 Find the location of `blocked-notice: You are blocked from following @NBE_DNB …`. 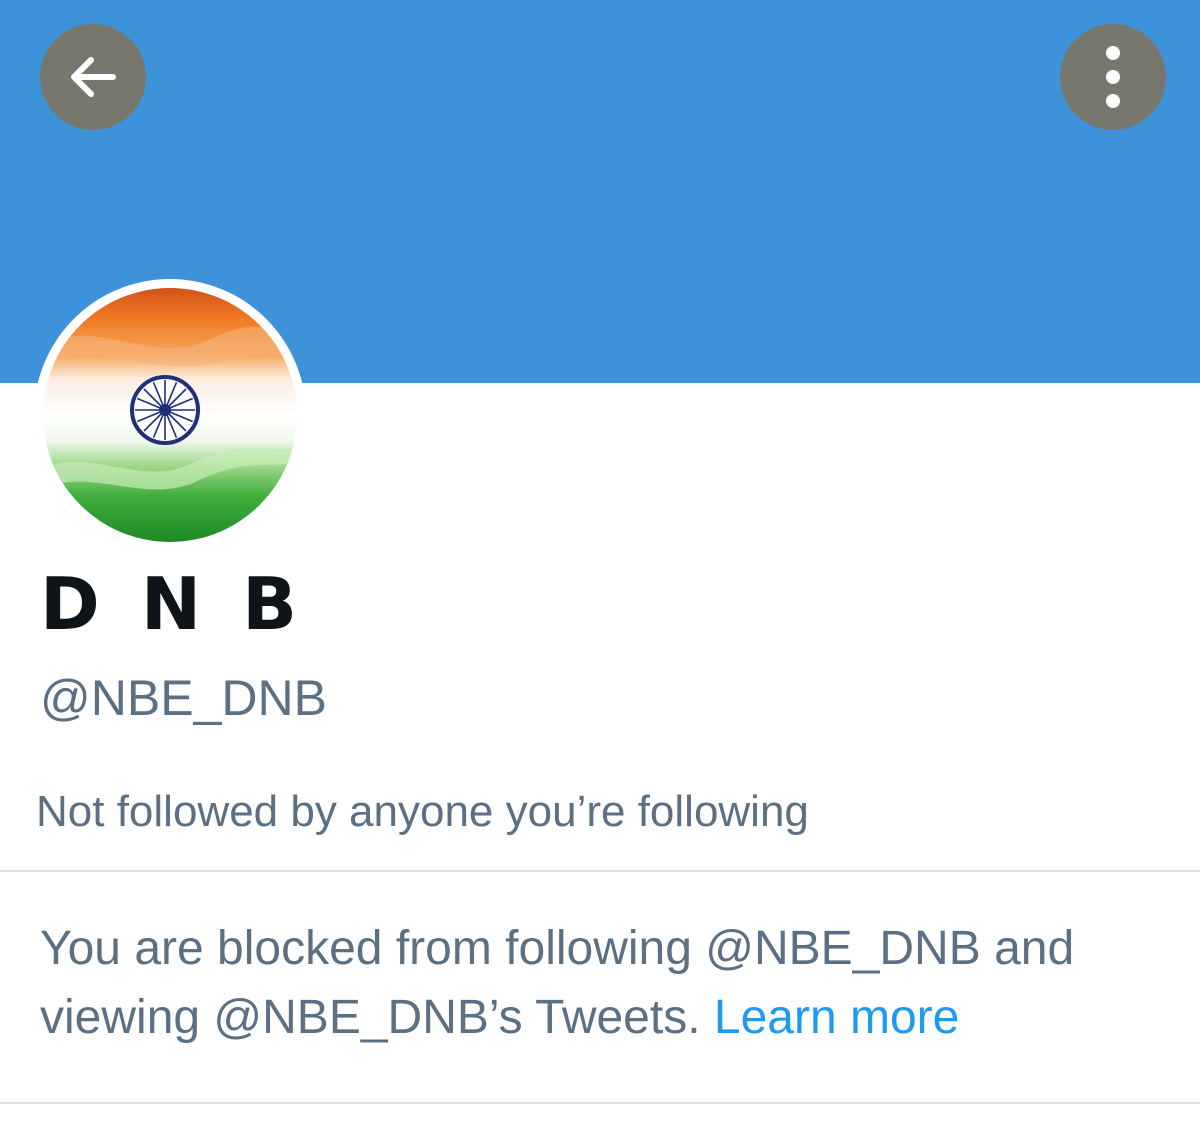

blocked-notice: You are blocked from following @NBE_DNB … is located at coordinates (605, 983).